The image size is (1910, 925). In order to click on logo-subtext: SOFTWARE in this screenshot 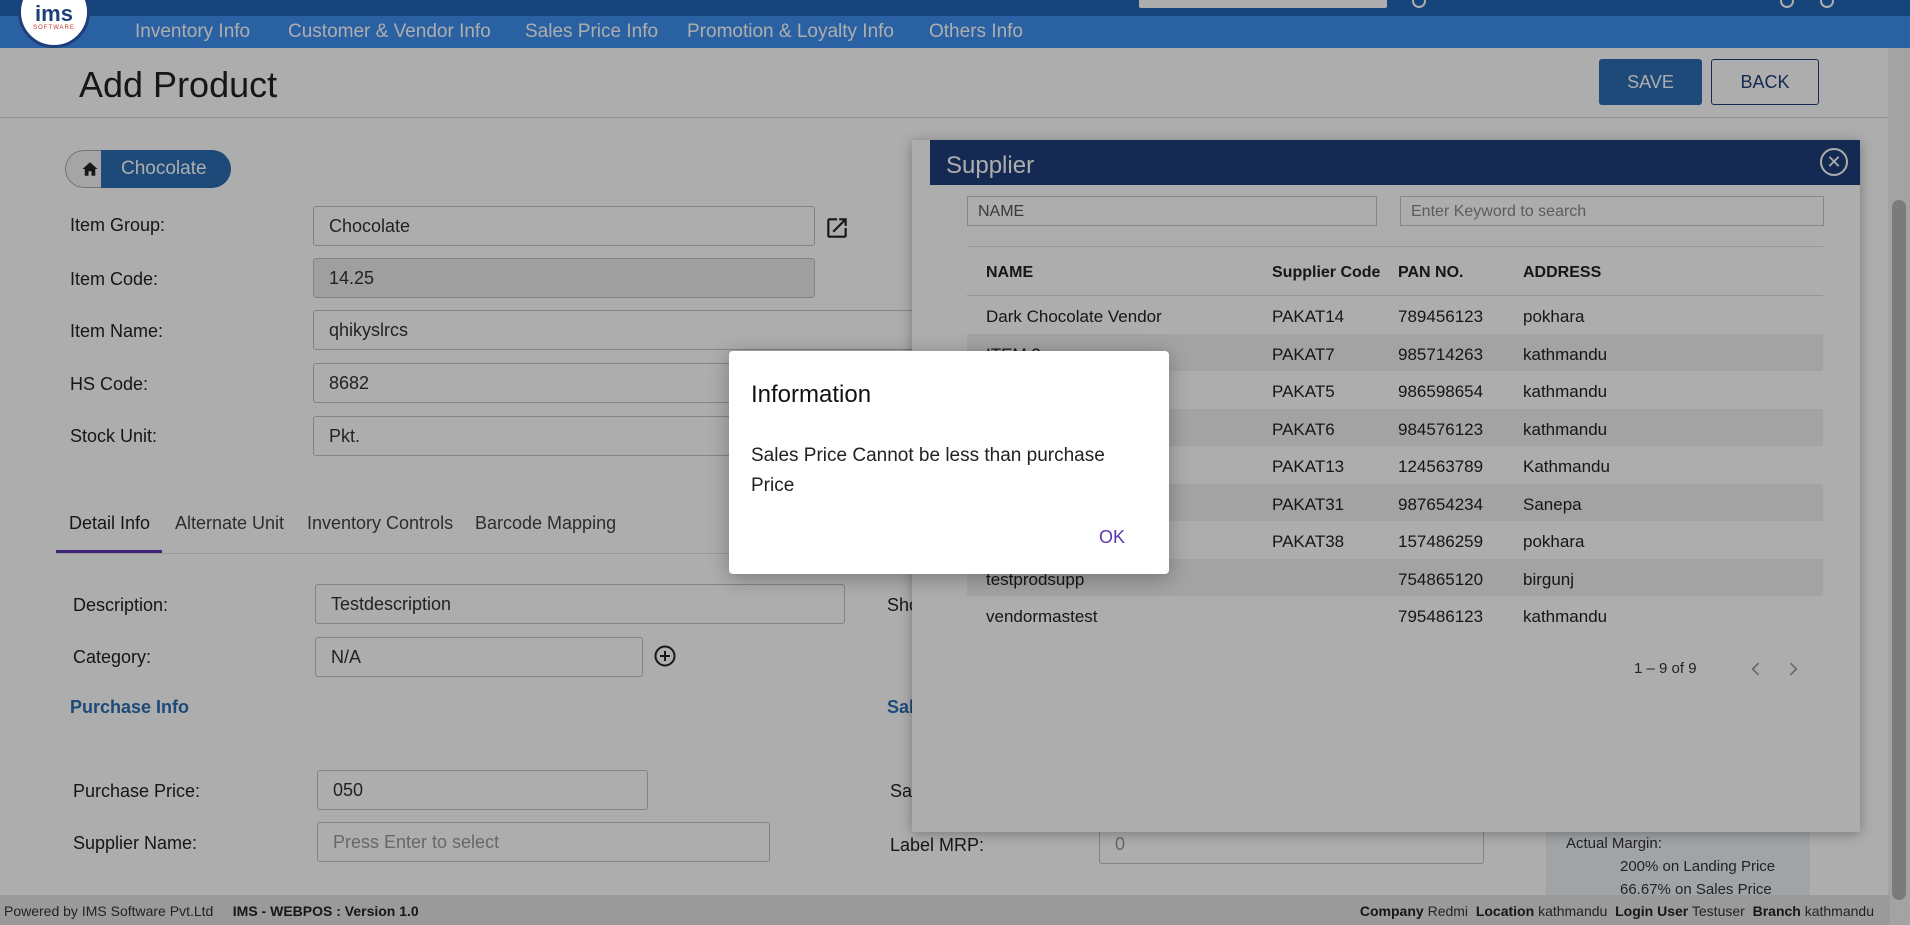, I will do `click(54, 28)`.